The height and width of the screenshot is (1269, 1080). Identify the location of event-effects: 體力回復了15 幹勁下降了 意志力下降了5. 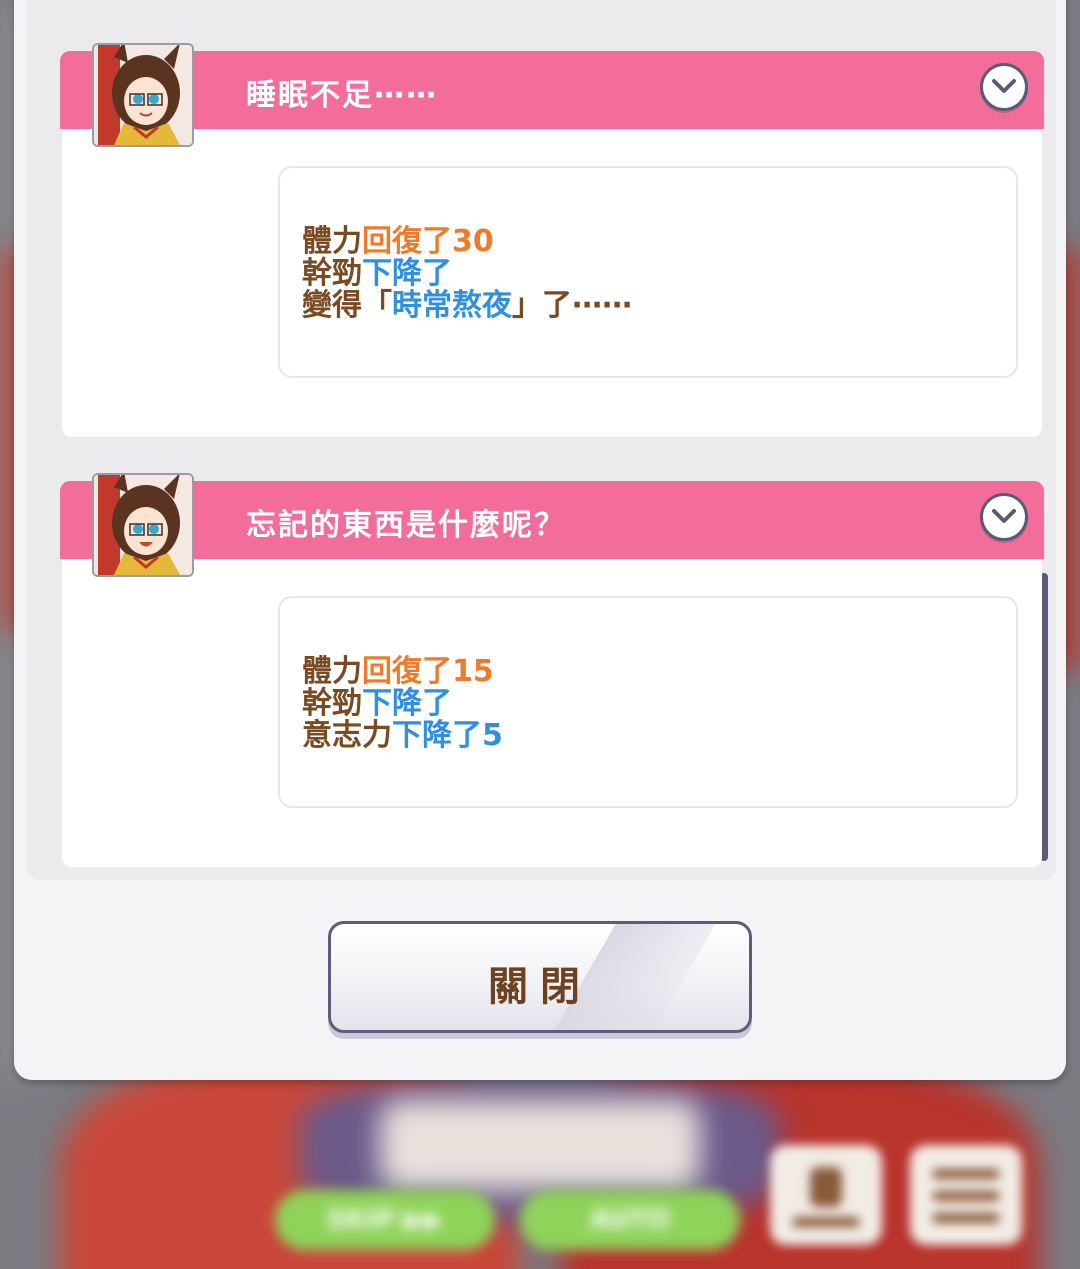
(402, 704).